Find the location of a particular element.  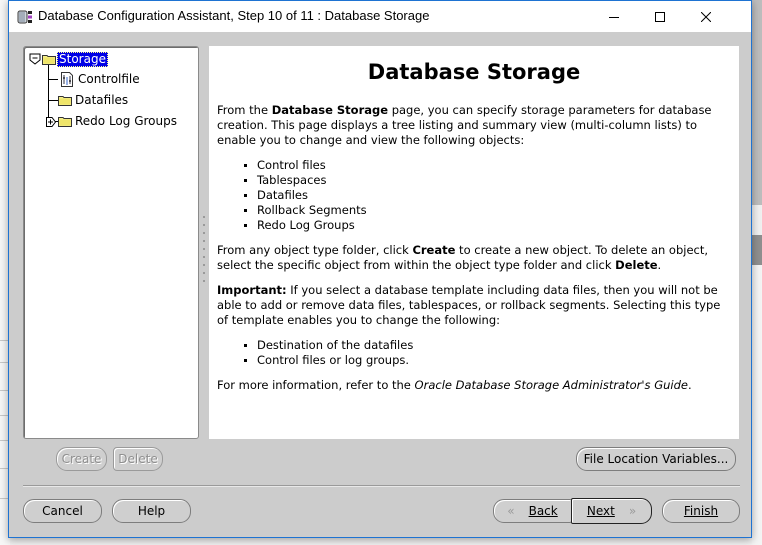

list-item: Datafiles is located at coordinates (487, 195).